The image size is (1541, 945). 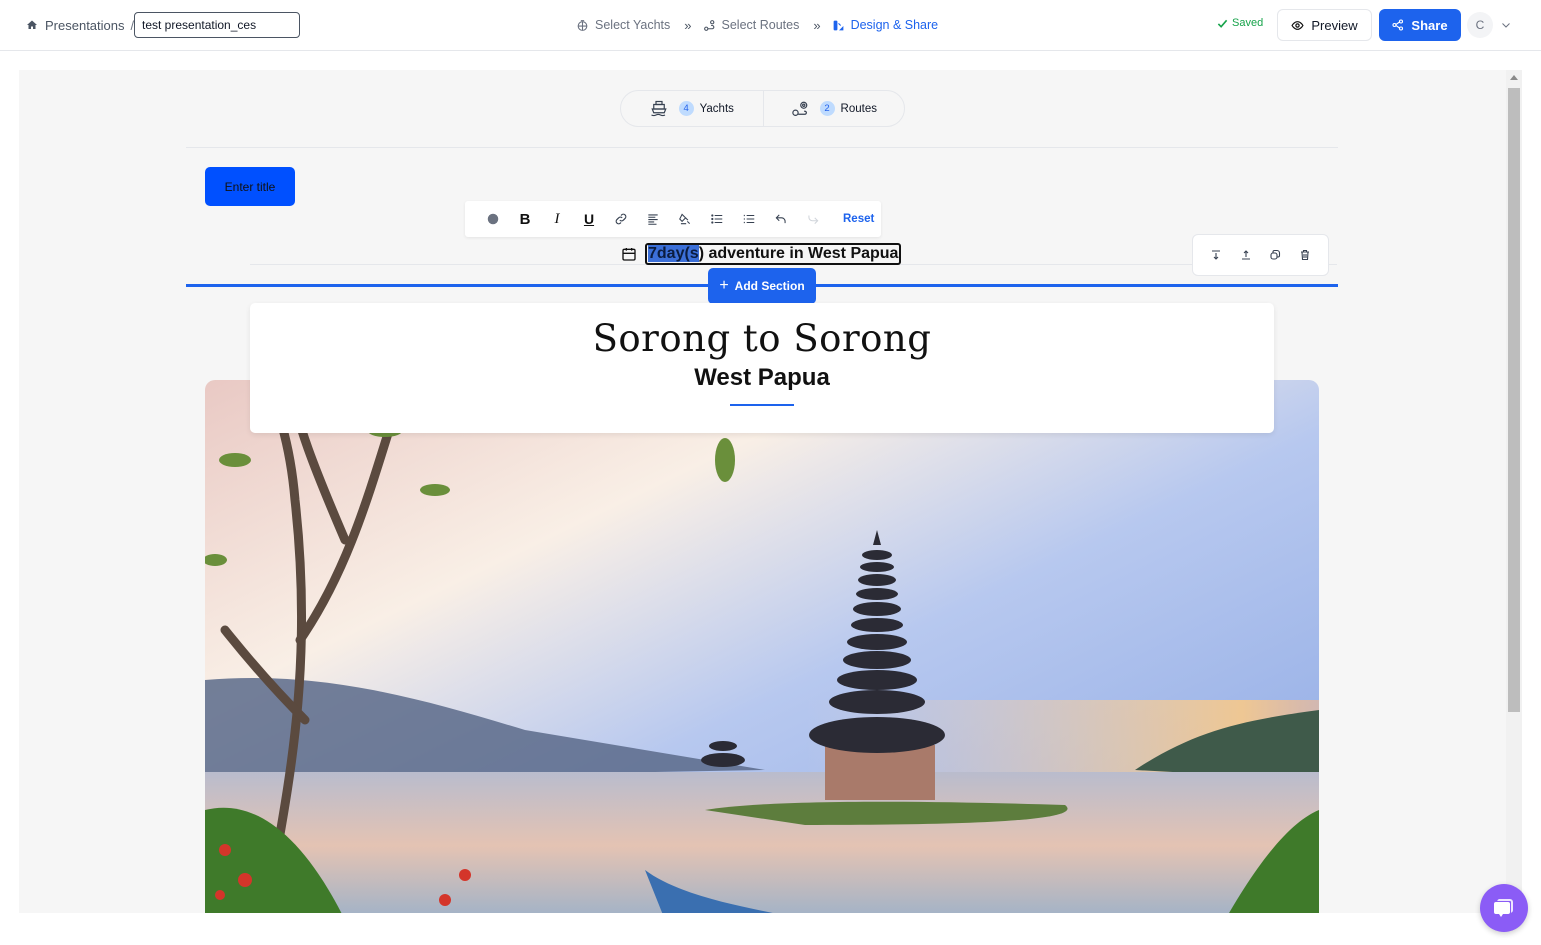 I want to click on chat-support-button, so click(x=1504, y=908).